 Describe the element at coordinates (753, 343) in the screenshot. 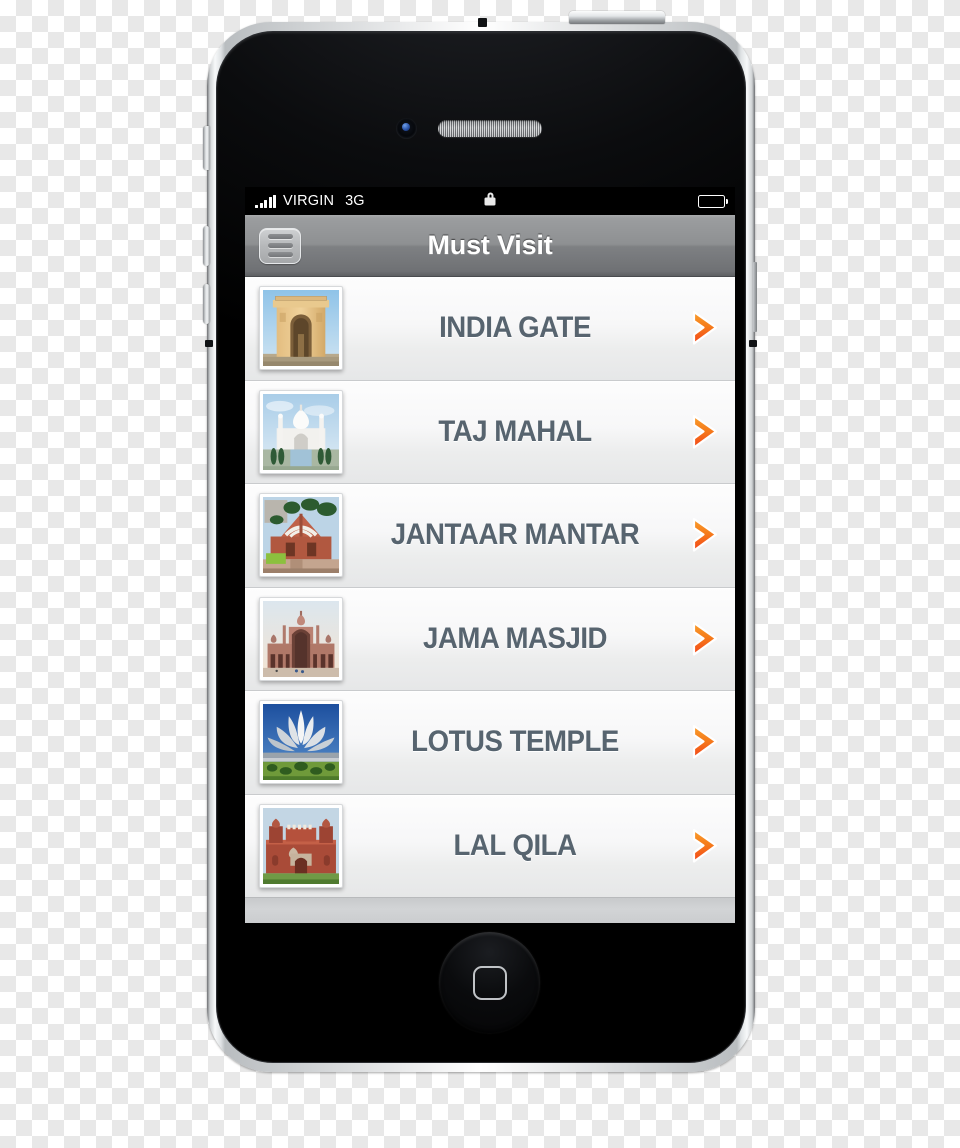

I see `antenna-notch-right` at that location.